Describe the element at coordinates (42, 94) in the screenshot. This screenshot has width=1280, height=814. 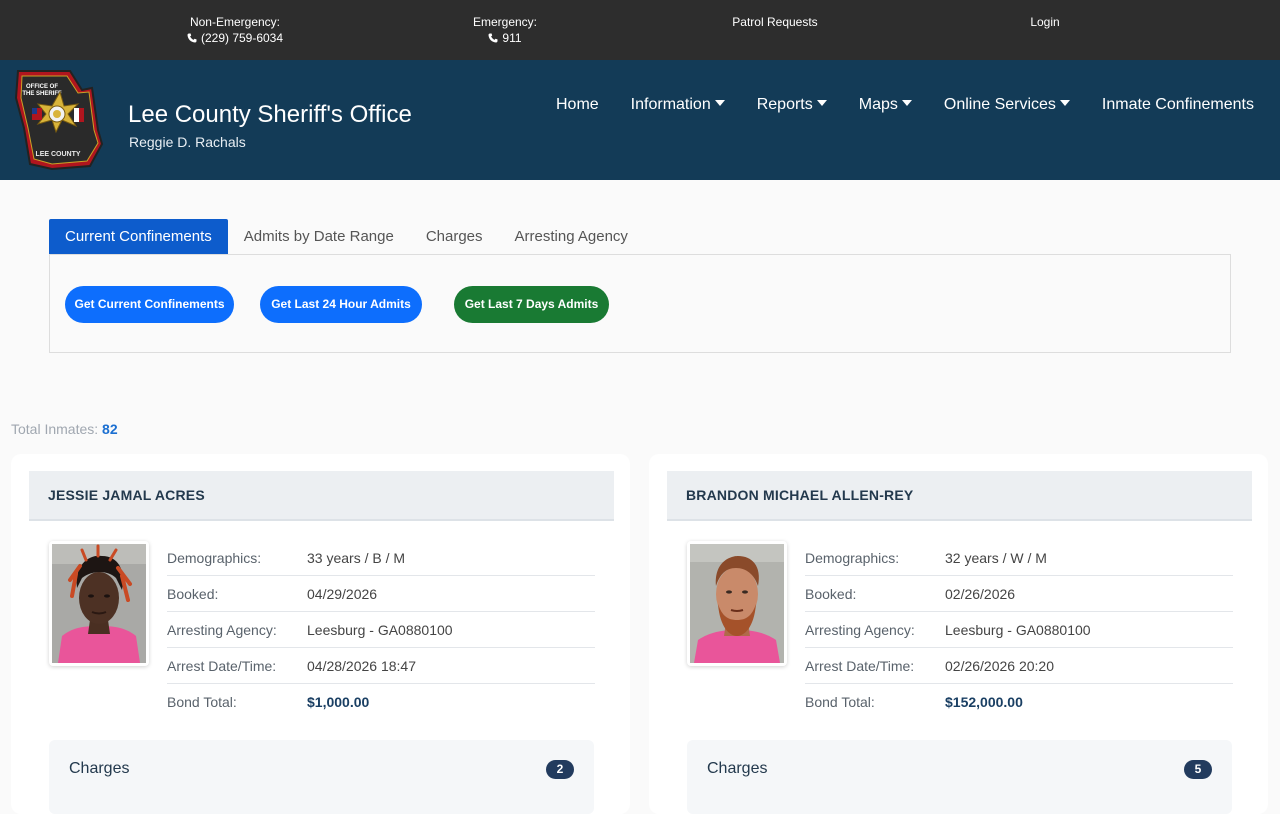
I see `svg-text: THE SHERIFF` at that location.